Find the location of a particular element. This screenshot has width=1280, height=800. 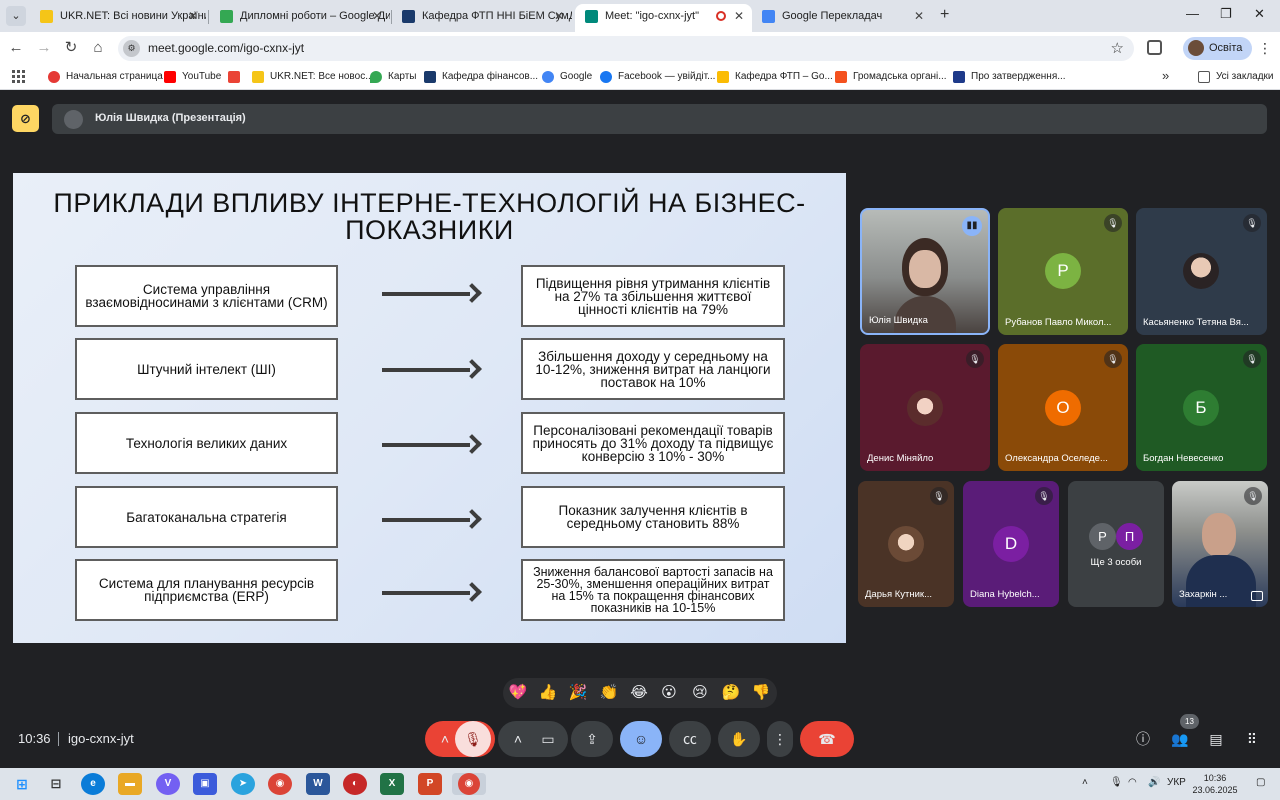

more-bookmarks-icon: » is located at coordinates (1165, 75).